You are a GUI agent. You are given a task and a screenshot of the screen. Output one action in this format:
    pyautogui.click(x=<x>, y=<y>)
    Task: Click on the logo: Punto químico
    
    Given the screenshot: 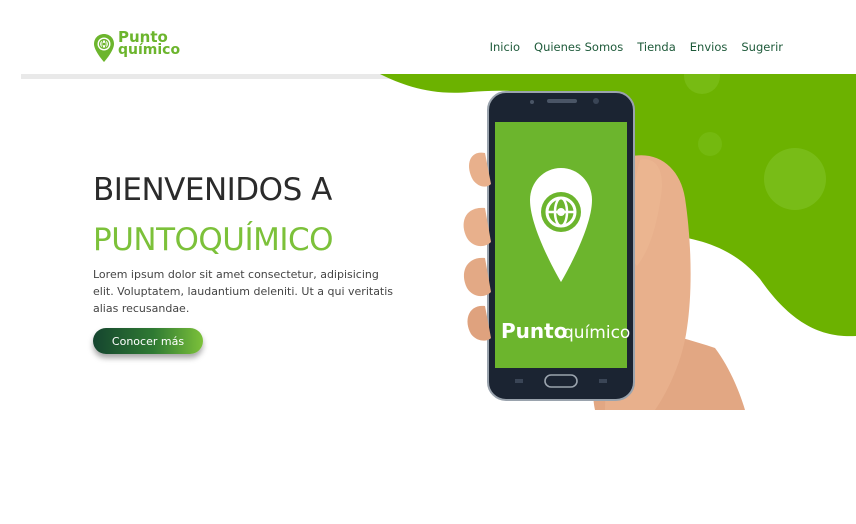 What is the action you would take?
    pyautogui.click(x=143, y=46)
    